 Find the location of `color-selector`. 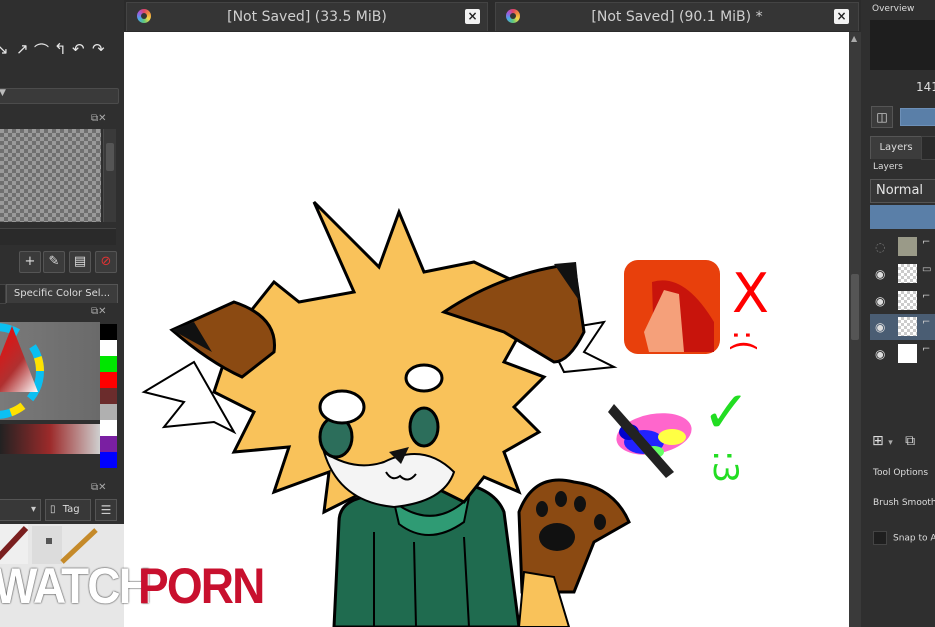

color-selector is located at coordinates (50, 371).